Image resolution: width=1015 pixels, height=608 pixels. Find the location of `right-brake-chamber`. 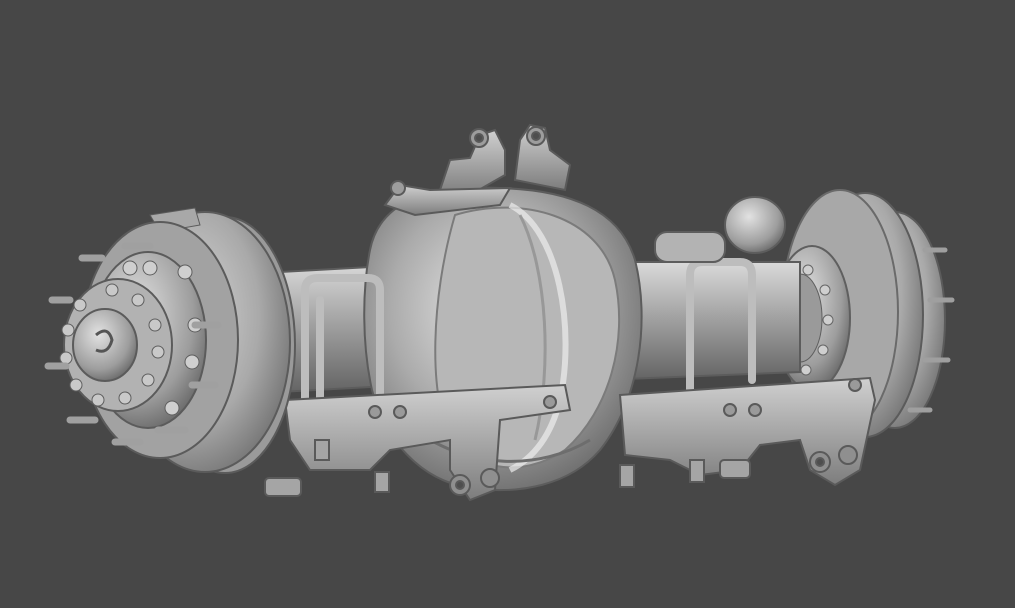

right-brake-chamber is located at coordinates (720, 229).